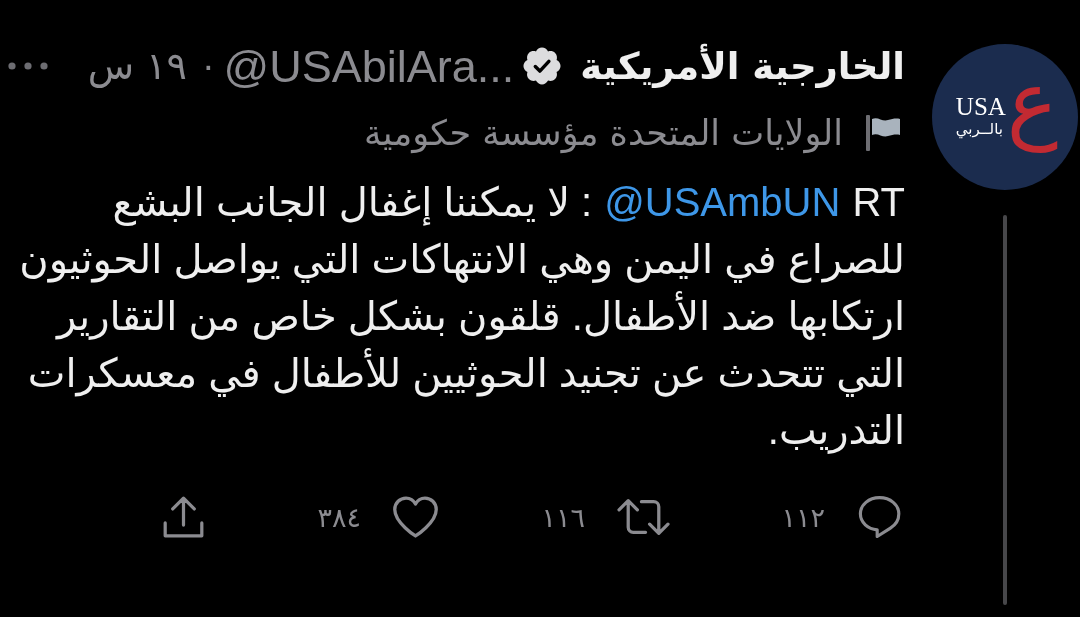 This screenshot has width=1080, height=617. What do you see at coordinates (980, 107) in the screenshot?
I see `logo-wordmark: USA` at bounding box center [980, 107].